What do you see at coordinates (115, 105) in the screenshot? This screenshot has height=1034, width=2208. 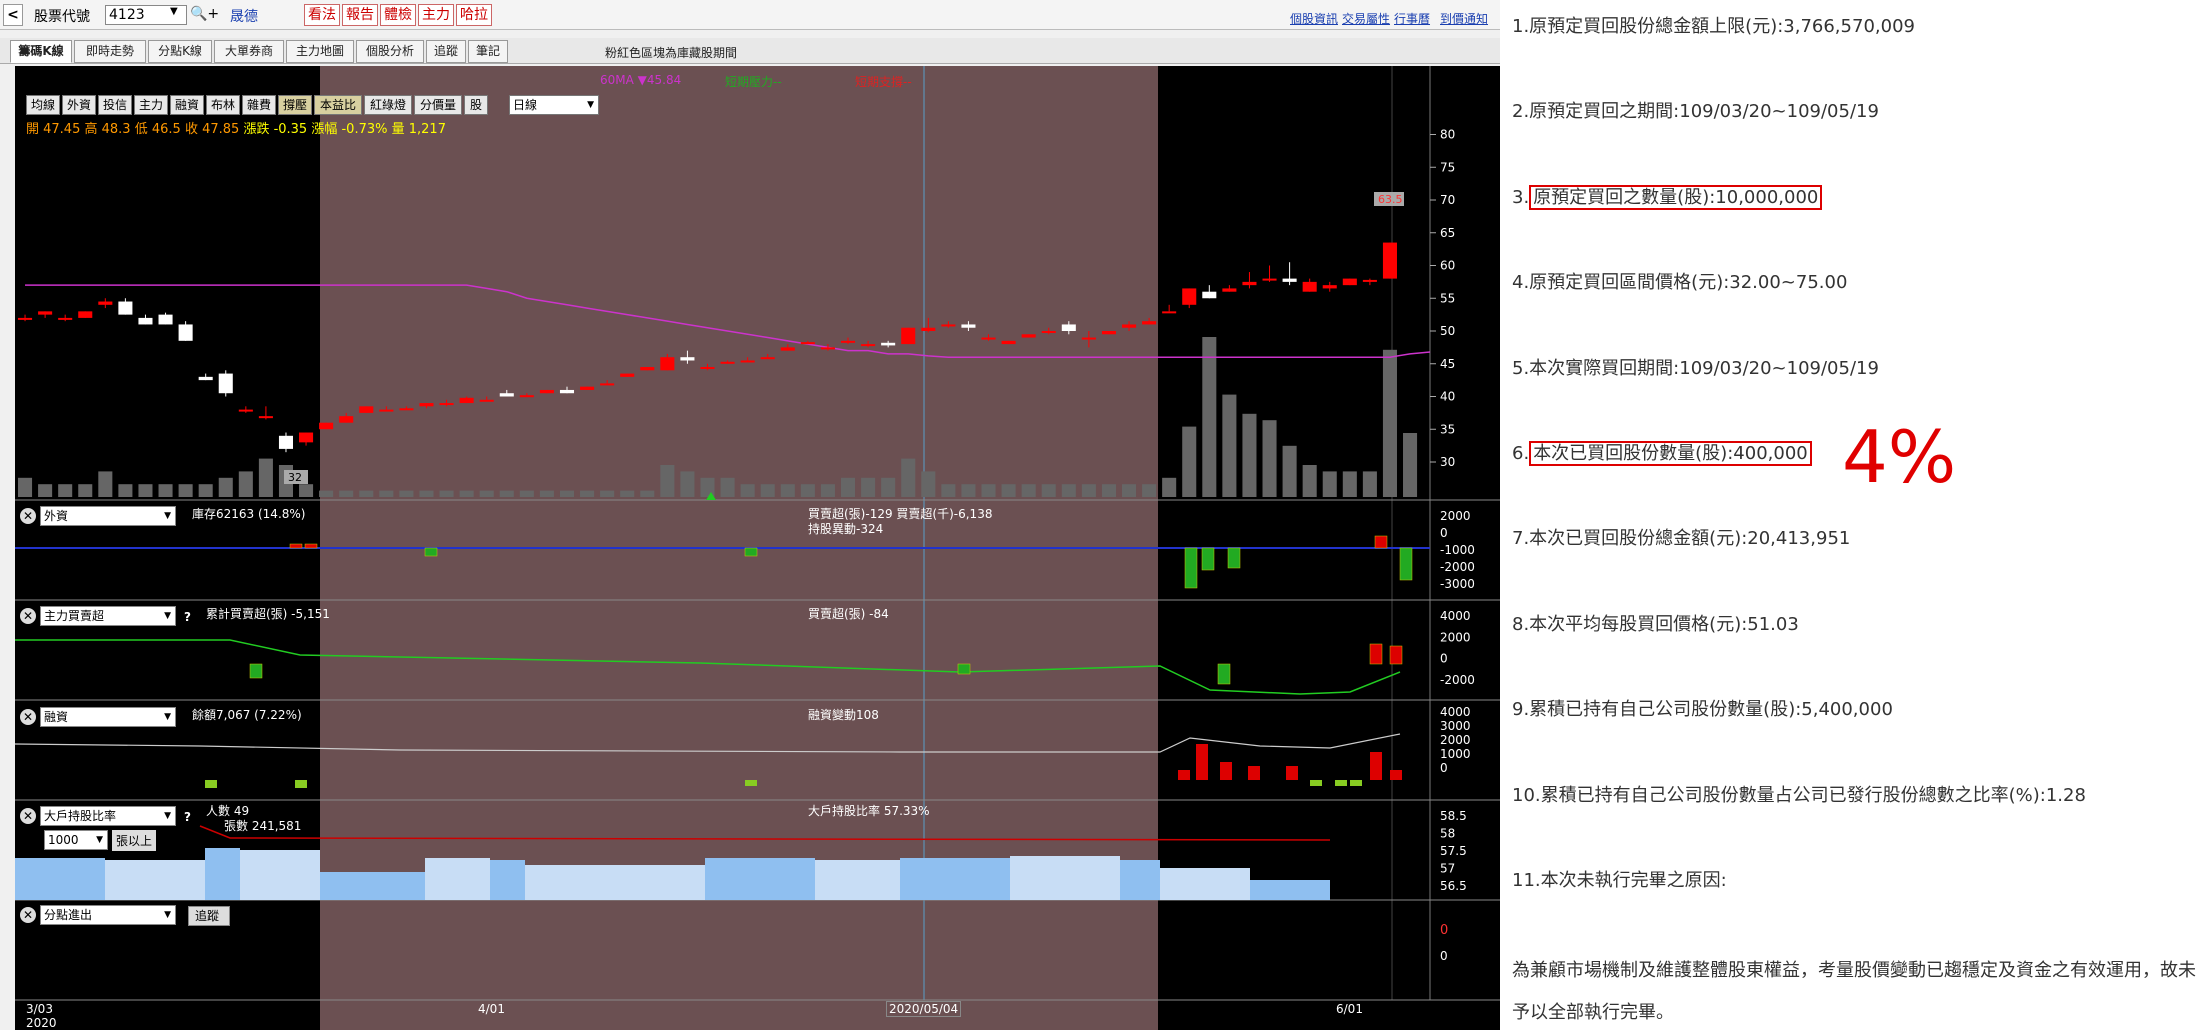 I see `ind-trust-button: 投信` at bounding box center [115, 105].